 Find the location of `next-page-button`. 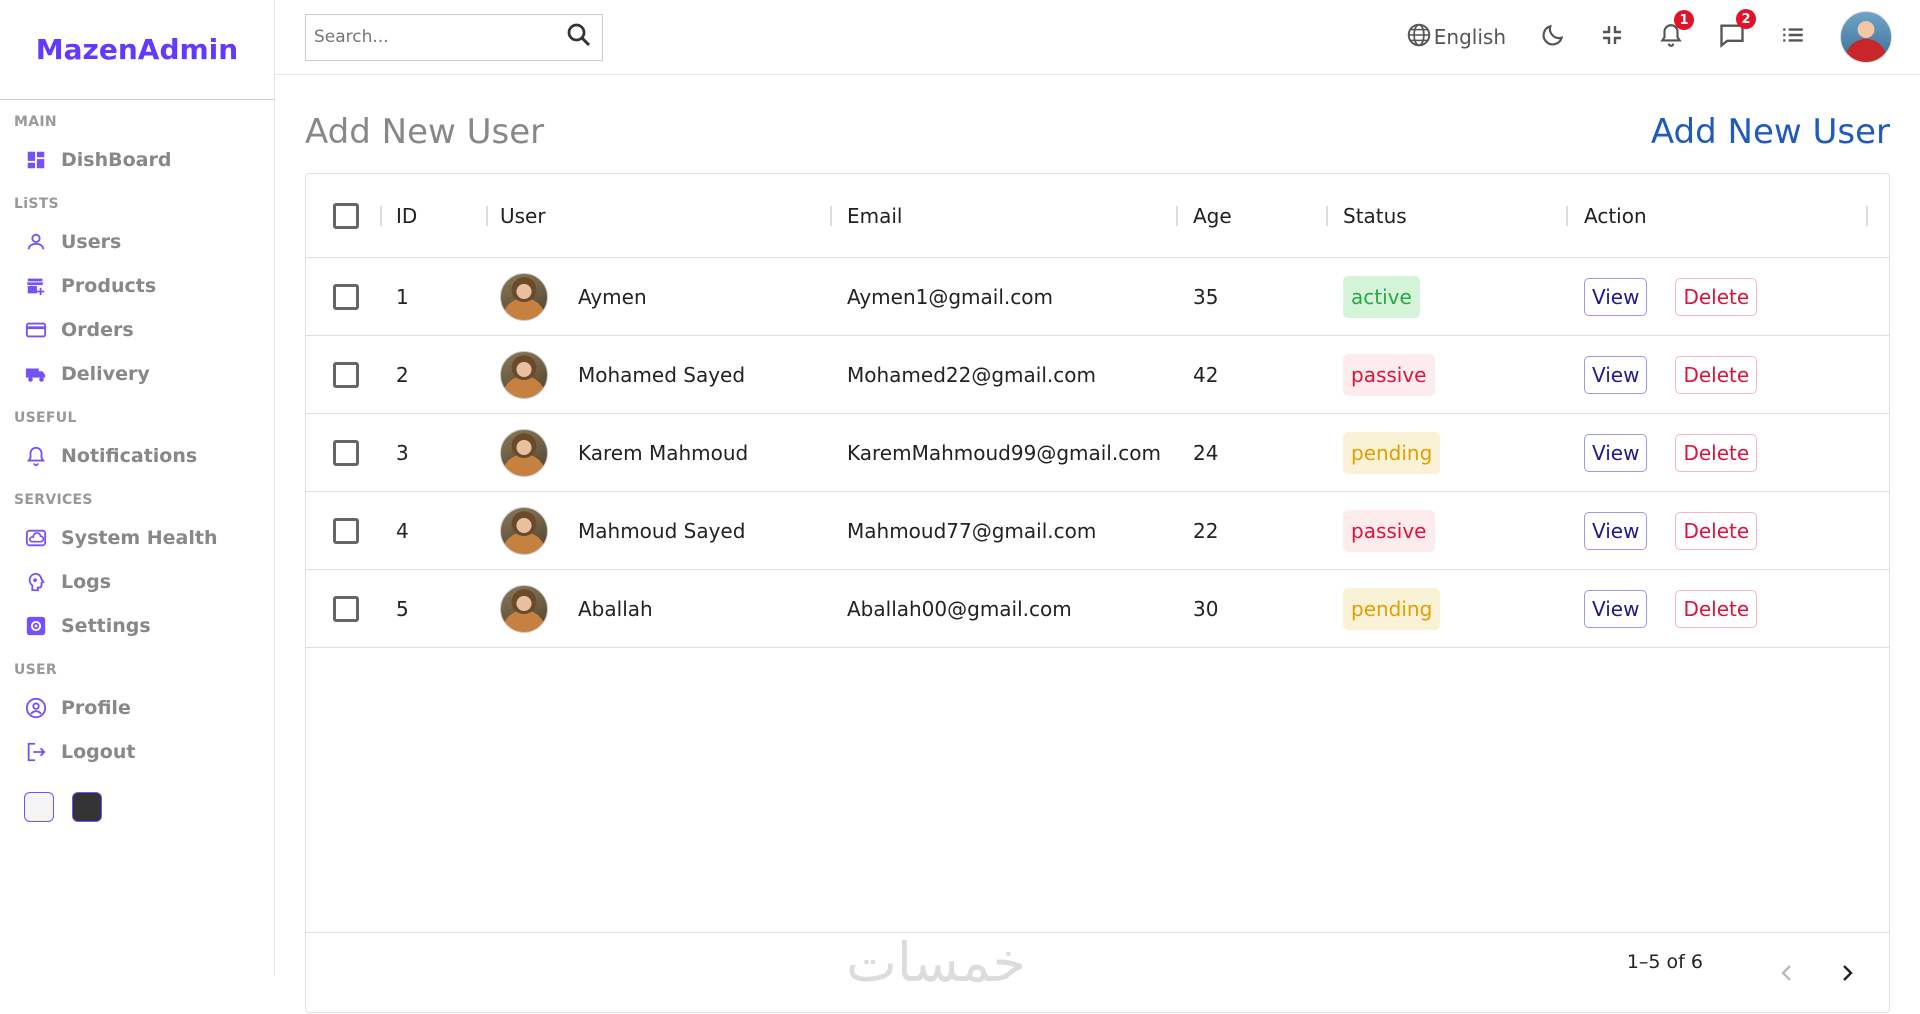

next-page-button is located at coordinates (1847, 973).